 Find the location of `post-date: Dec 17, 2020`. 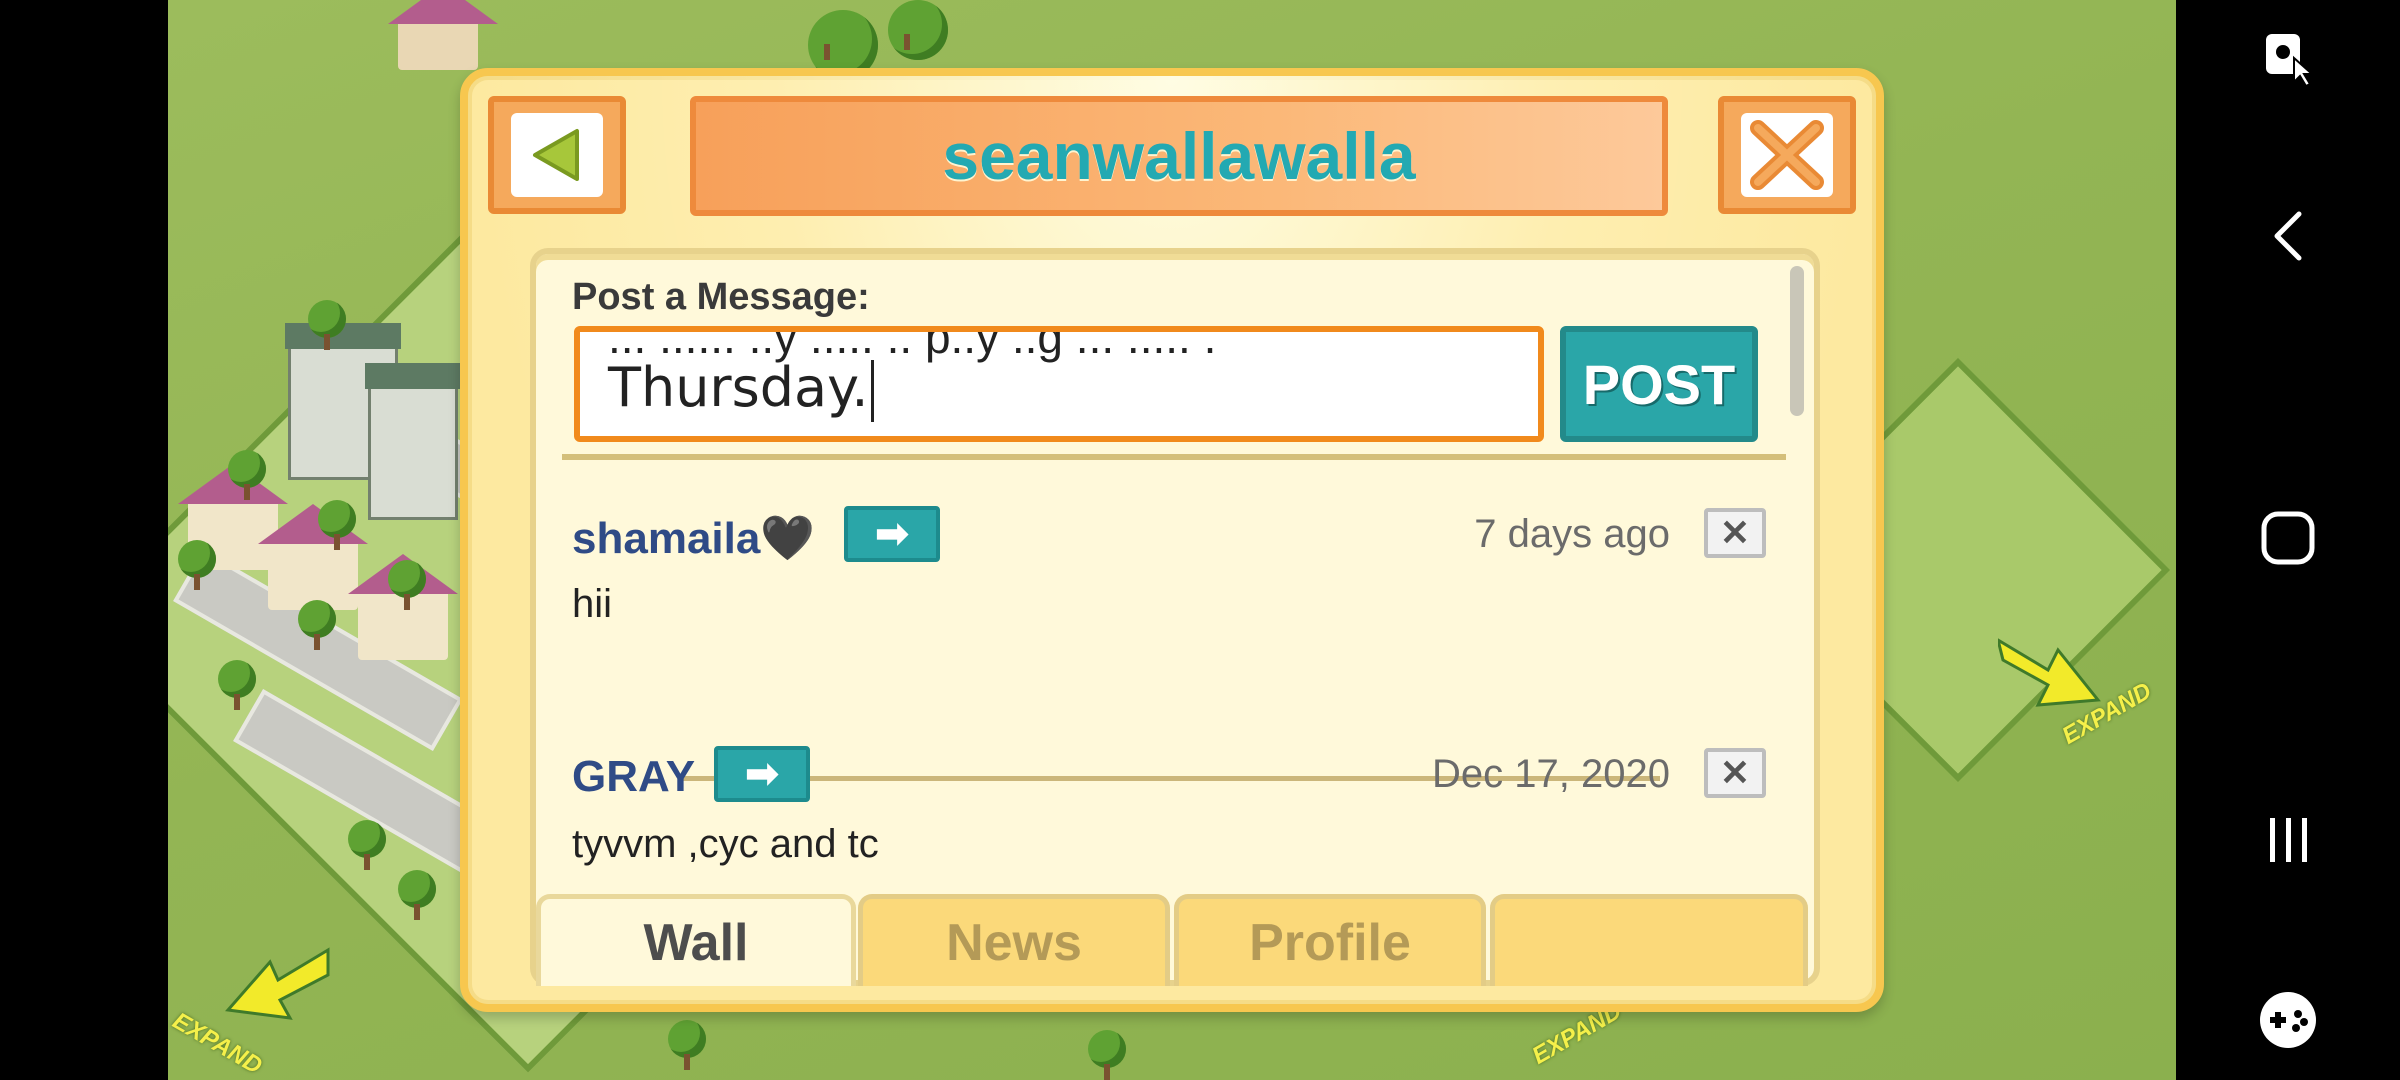

post-date: Dec 17, 2020 is located at coordinates (1551, 774).